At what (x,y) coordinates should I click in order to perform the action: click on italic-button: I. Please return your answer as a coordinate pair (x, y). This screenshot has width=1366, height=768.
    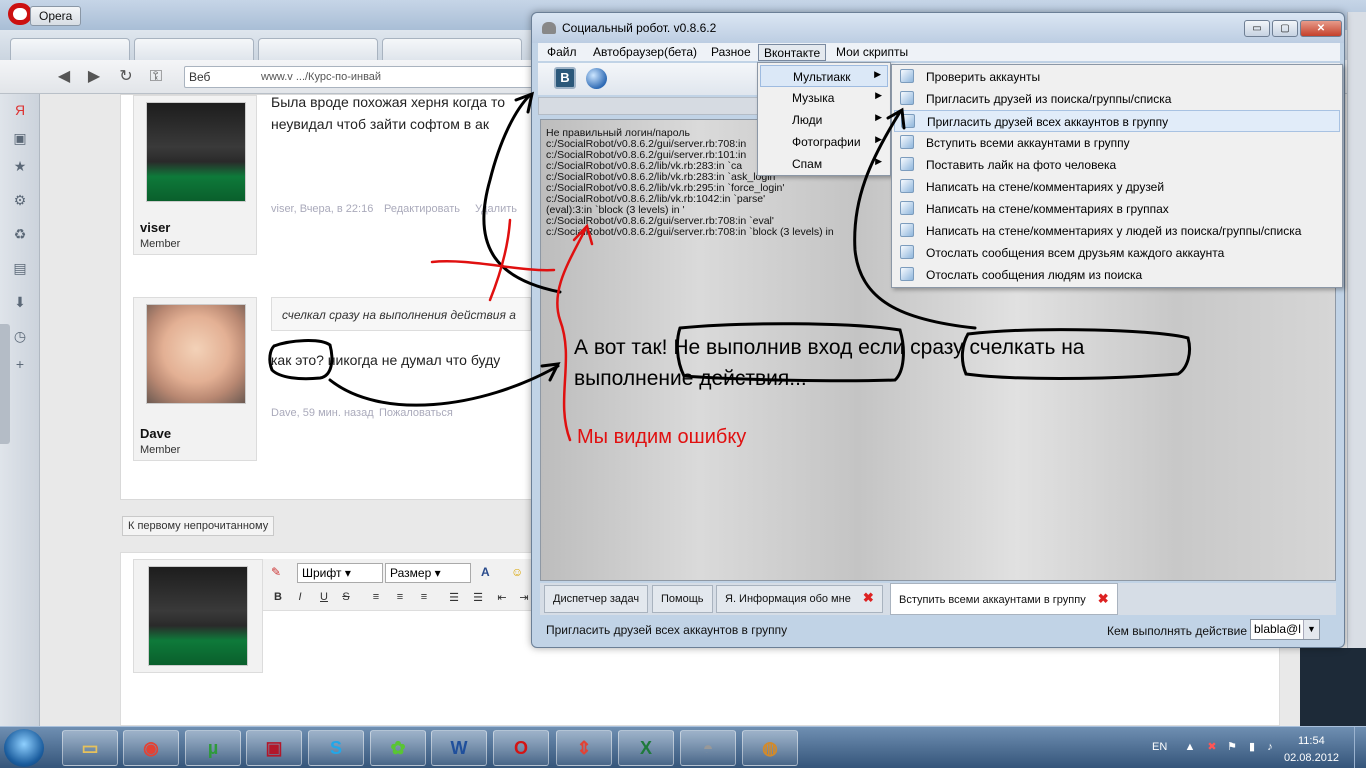
    Looking at the image, I should click on (300, 597).